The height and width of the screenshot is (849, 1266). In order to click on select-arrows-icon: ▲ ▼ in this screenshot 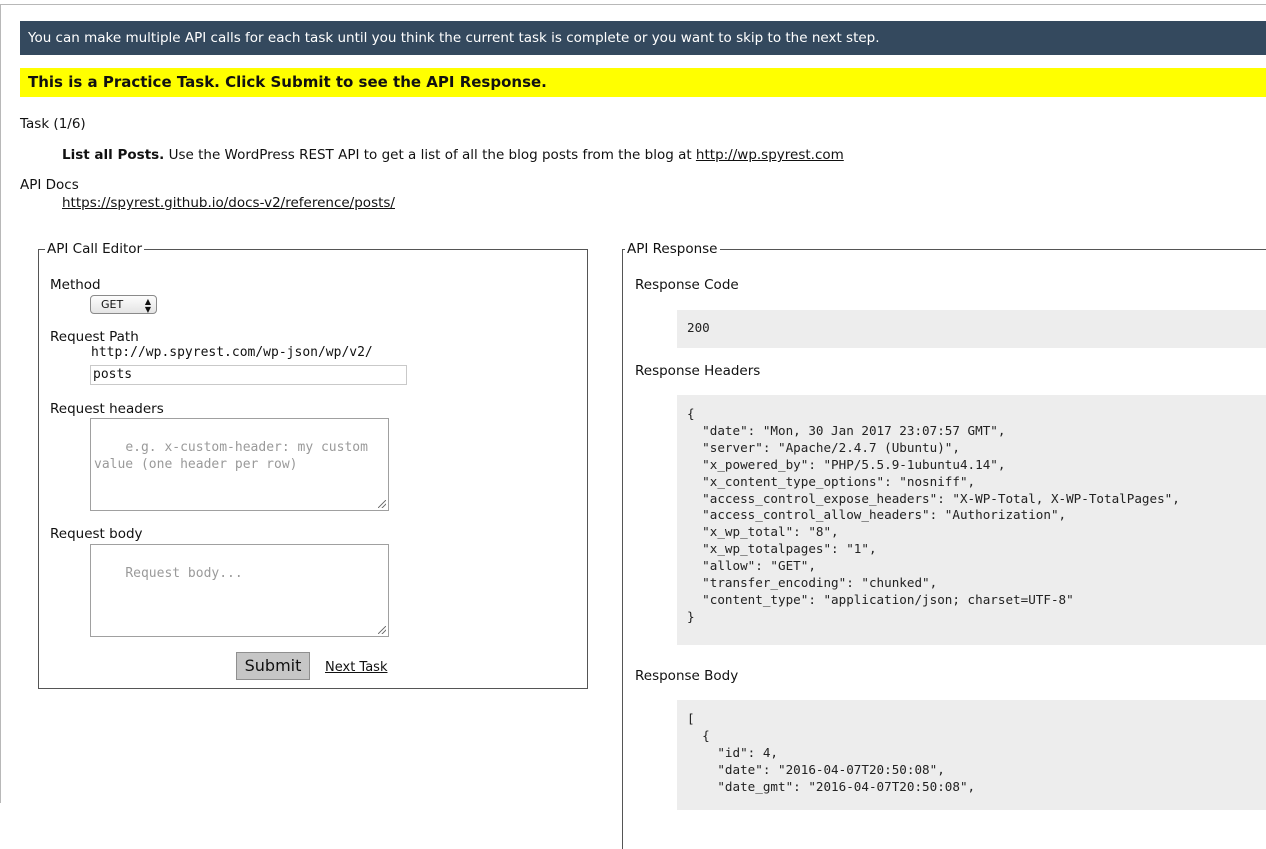, I will do `click(147, 305)`.